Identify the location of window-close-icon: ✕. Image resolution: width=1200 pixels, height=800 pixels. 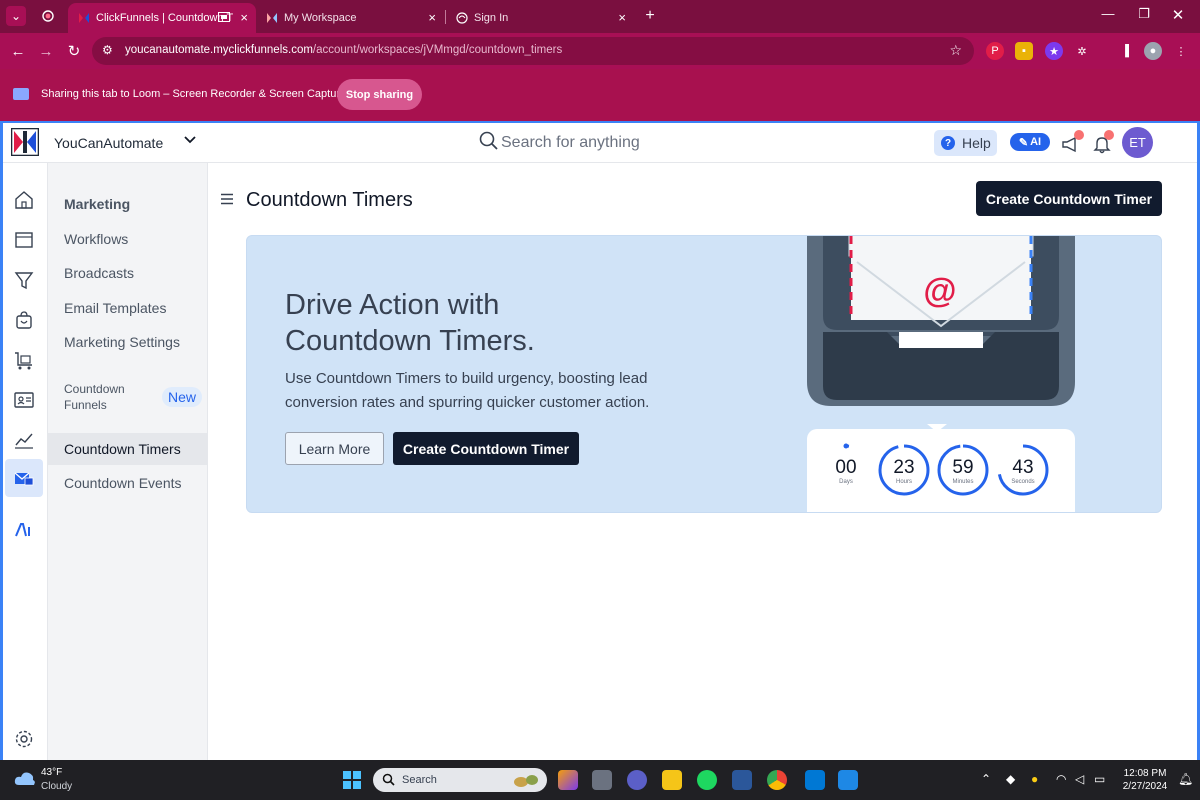
(1178, 15).